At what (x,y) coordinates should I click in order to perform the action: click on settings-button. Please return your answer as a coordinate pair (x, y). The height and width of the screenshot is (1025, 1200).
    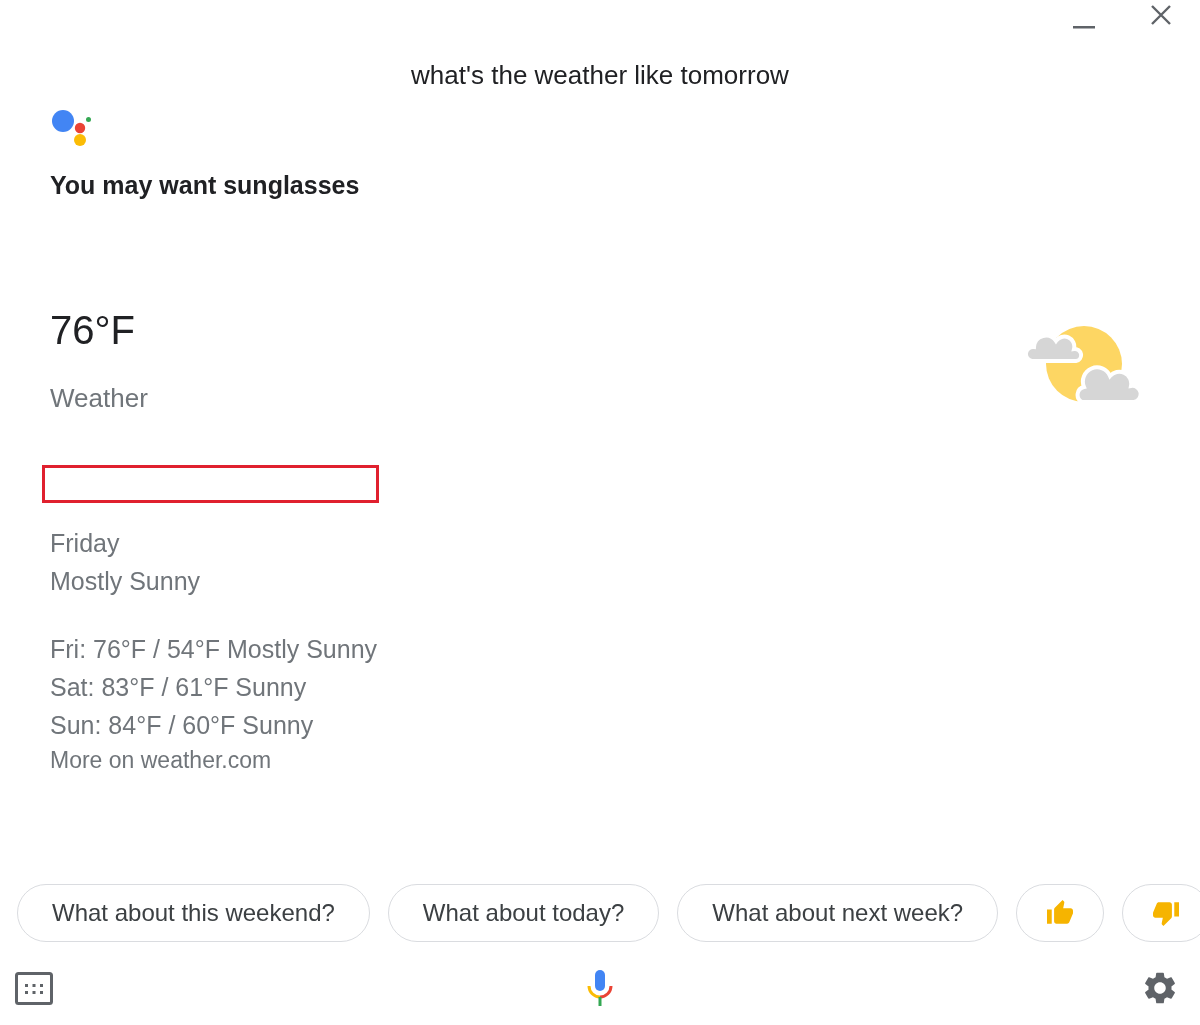
    Looking at the image, I should click on (1160, 988).